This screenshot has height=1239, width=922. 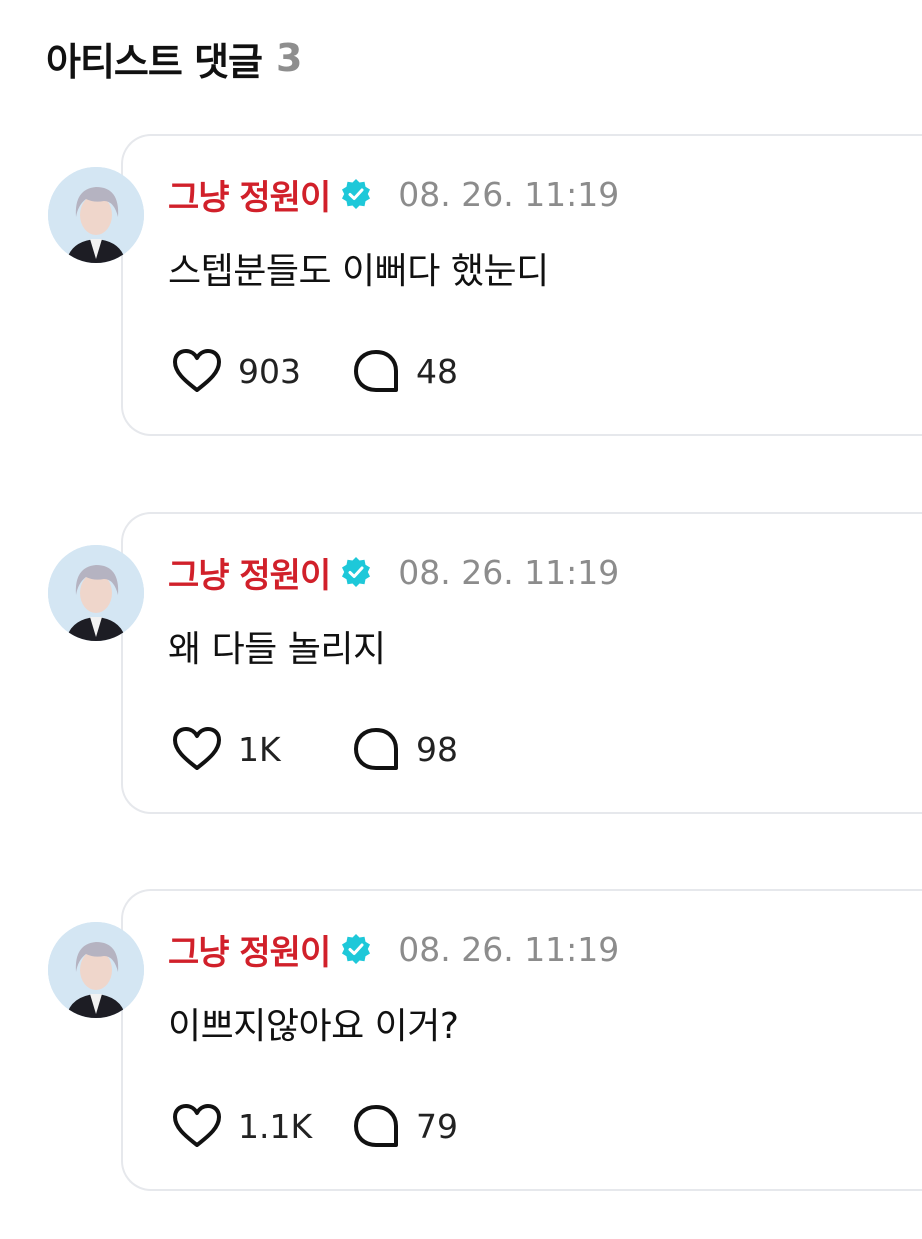 I want to click on like-button: 1.1K, so click(x=260, y=1126).